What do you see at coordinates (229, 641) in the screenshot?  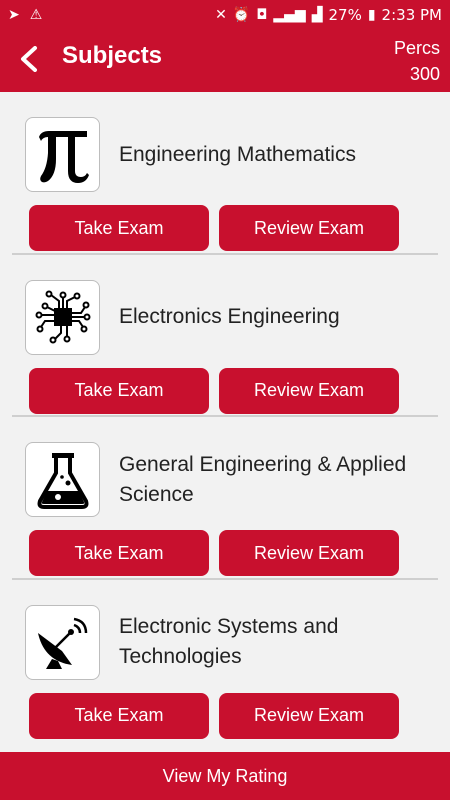 I see `subject-name: Electronic Systems and Technologies` at bounding box center [229, 641].